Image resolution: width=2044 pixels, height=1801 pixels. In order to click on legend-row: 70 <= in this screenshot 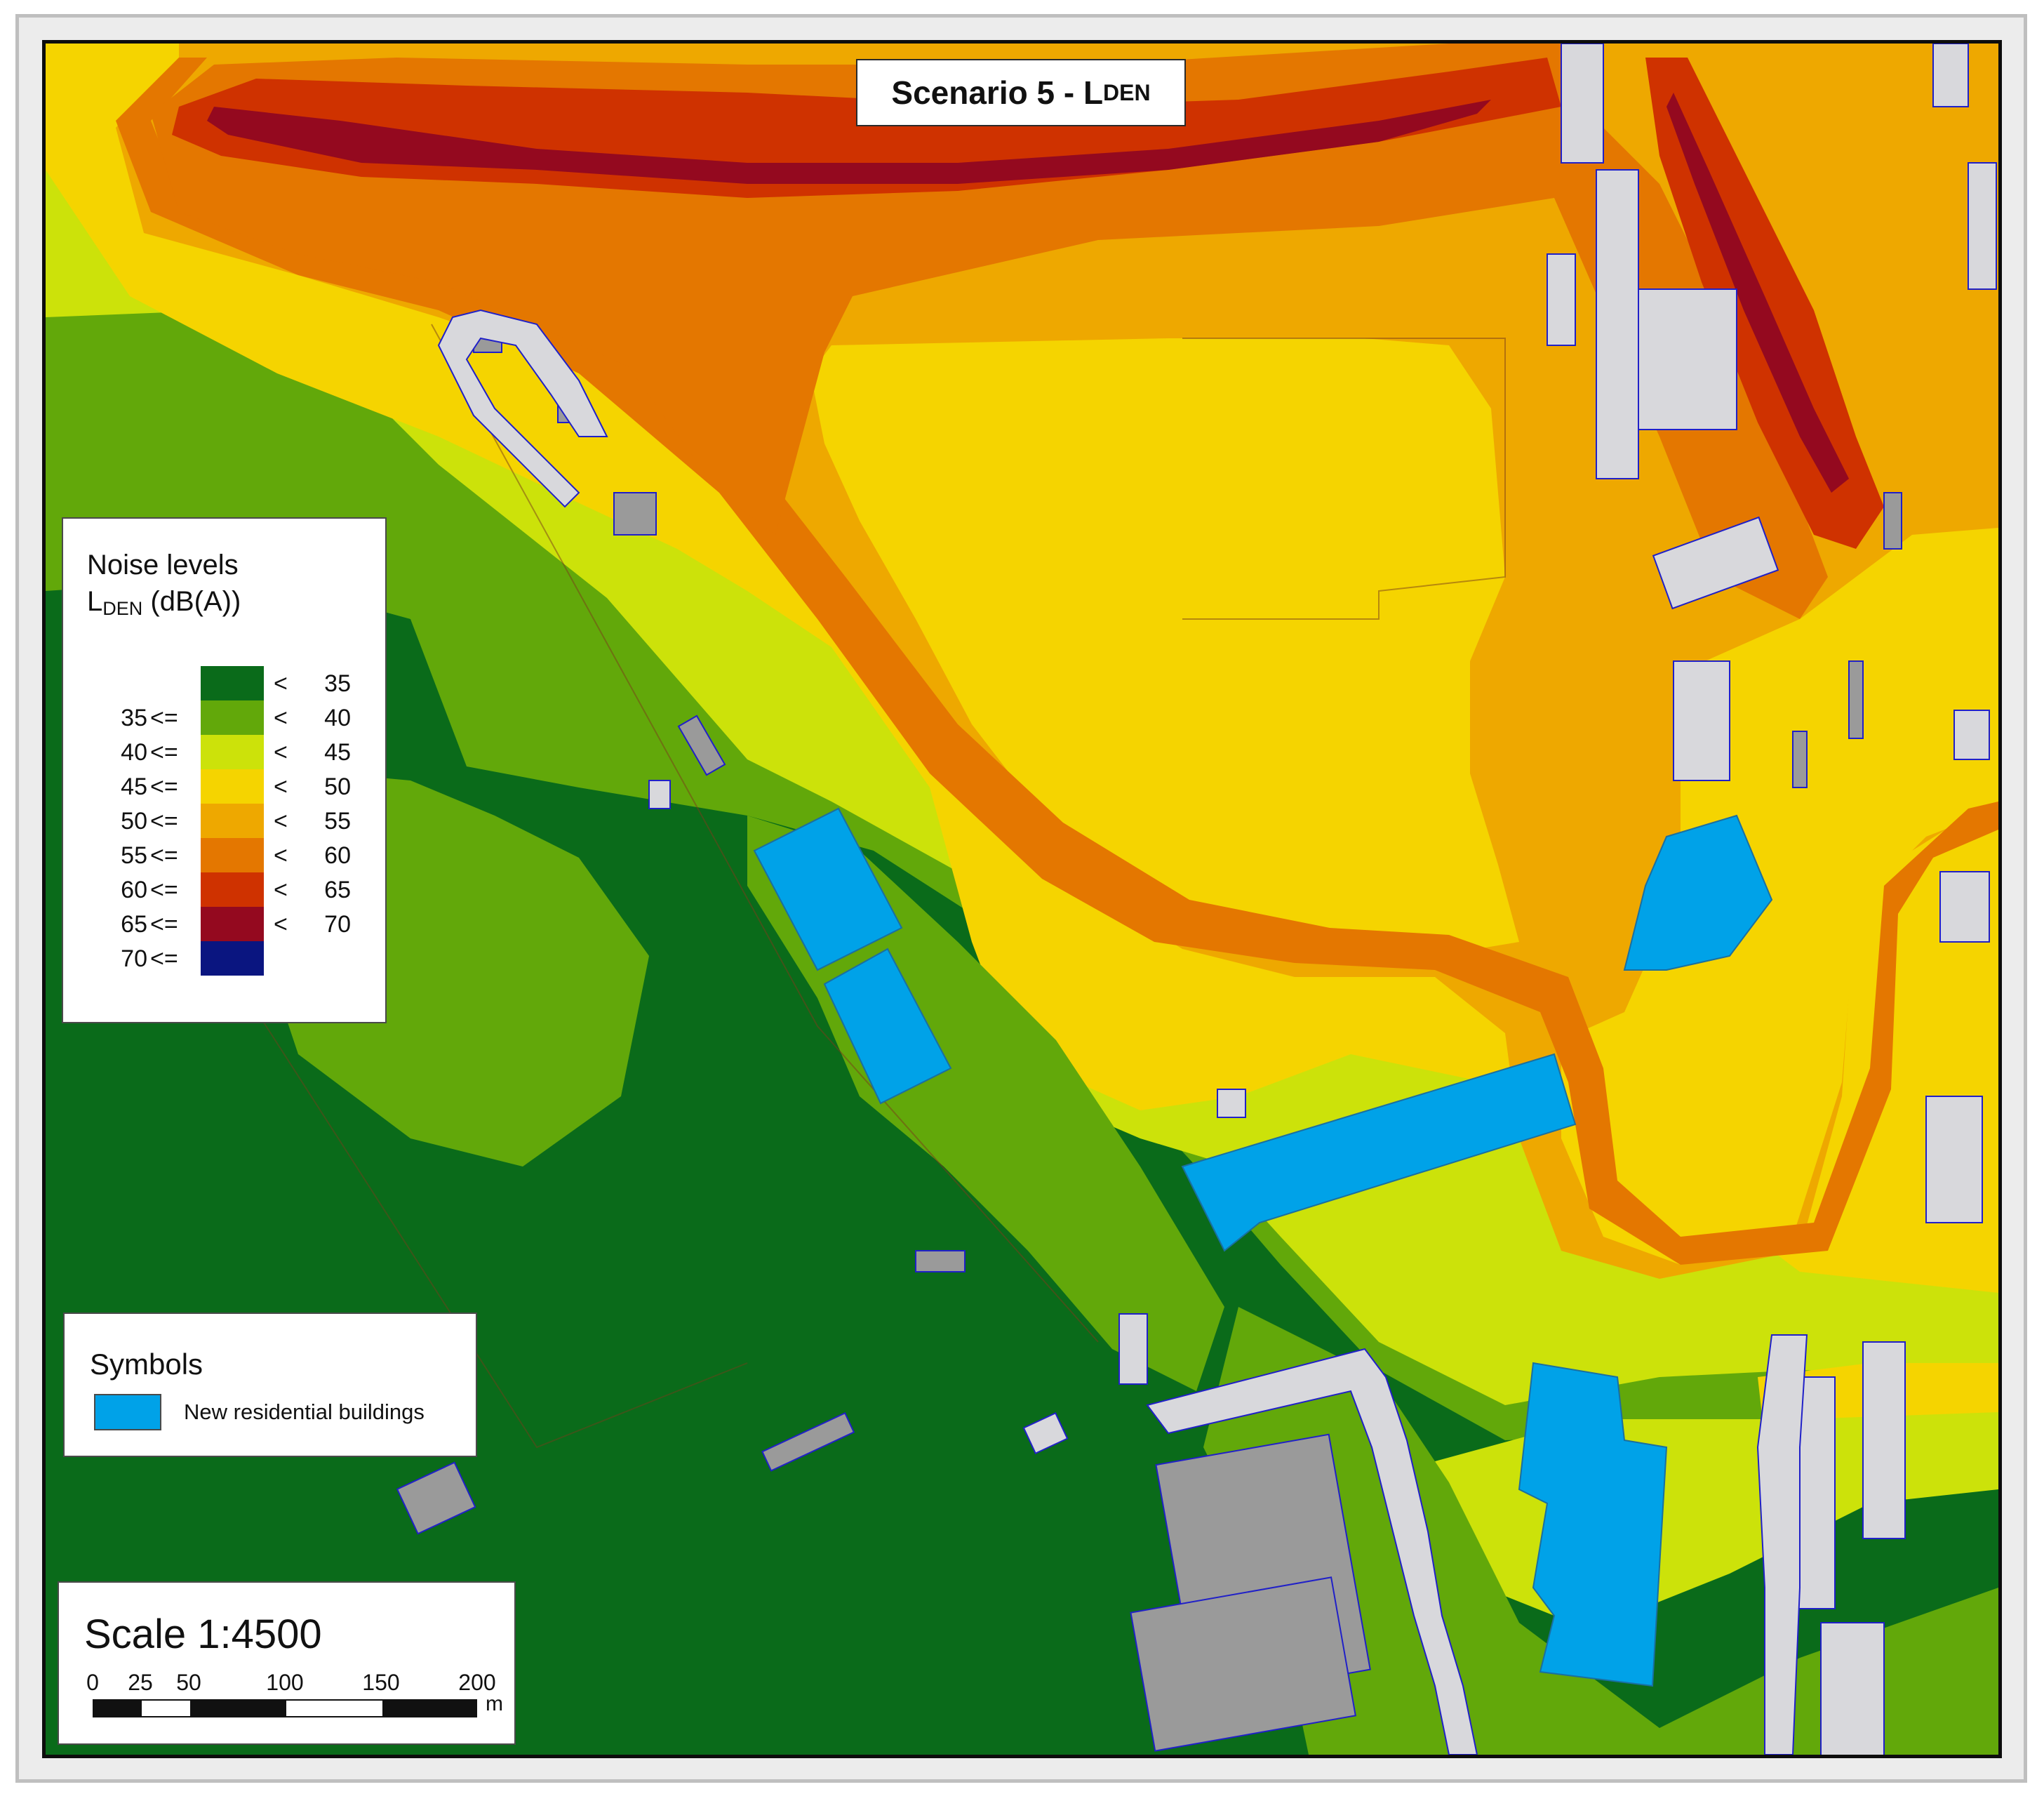, I will do `click(224, 958)`.